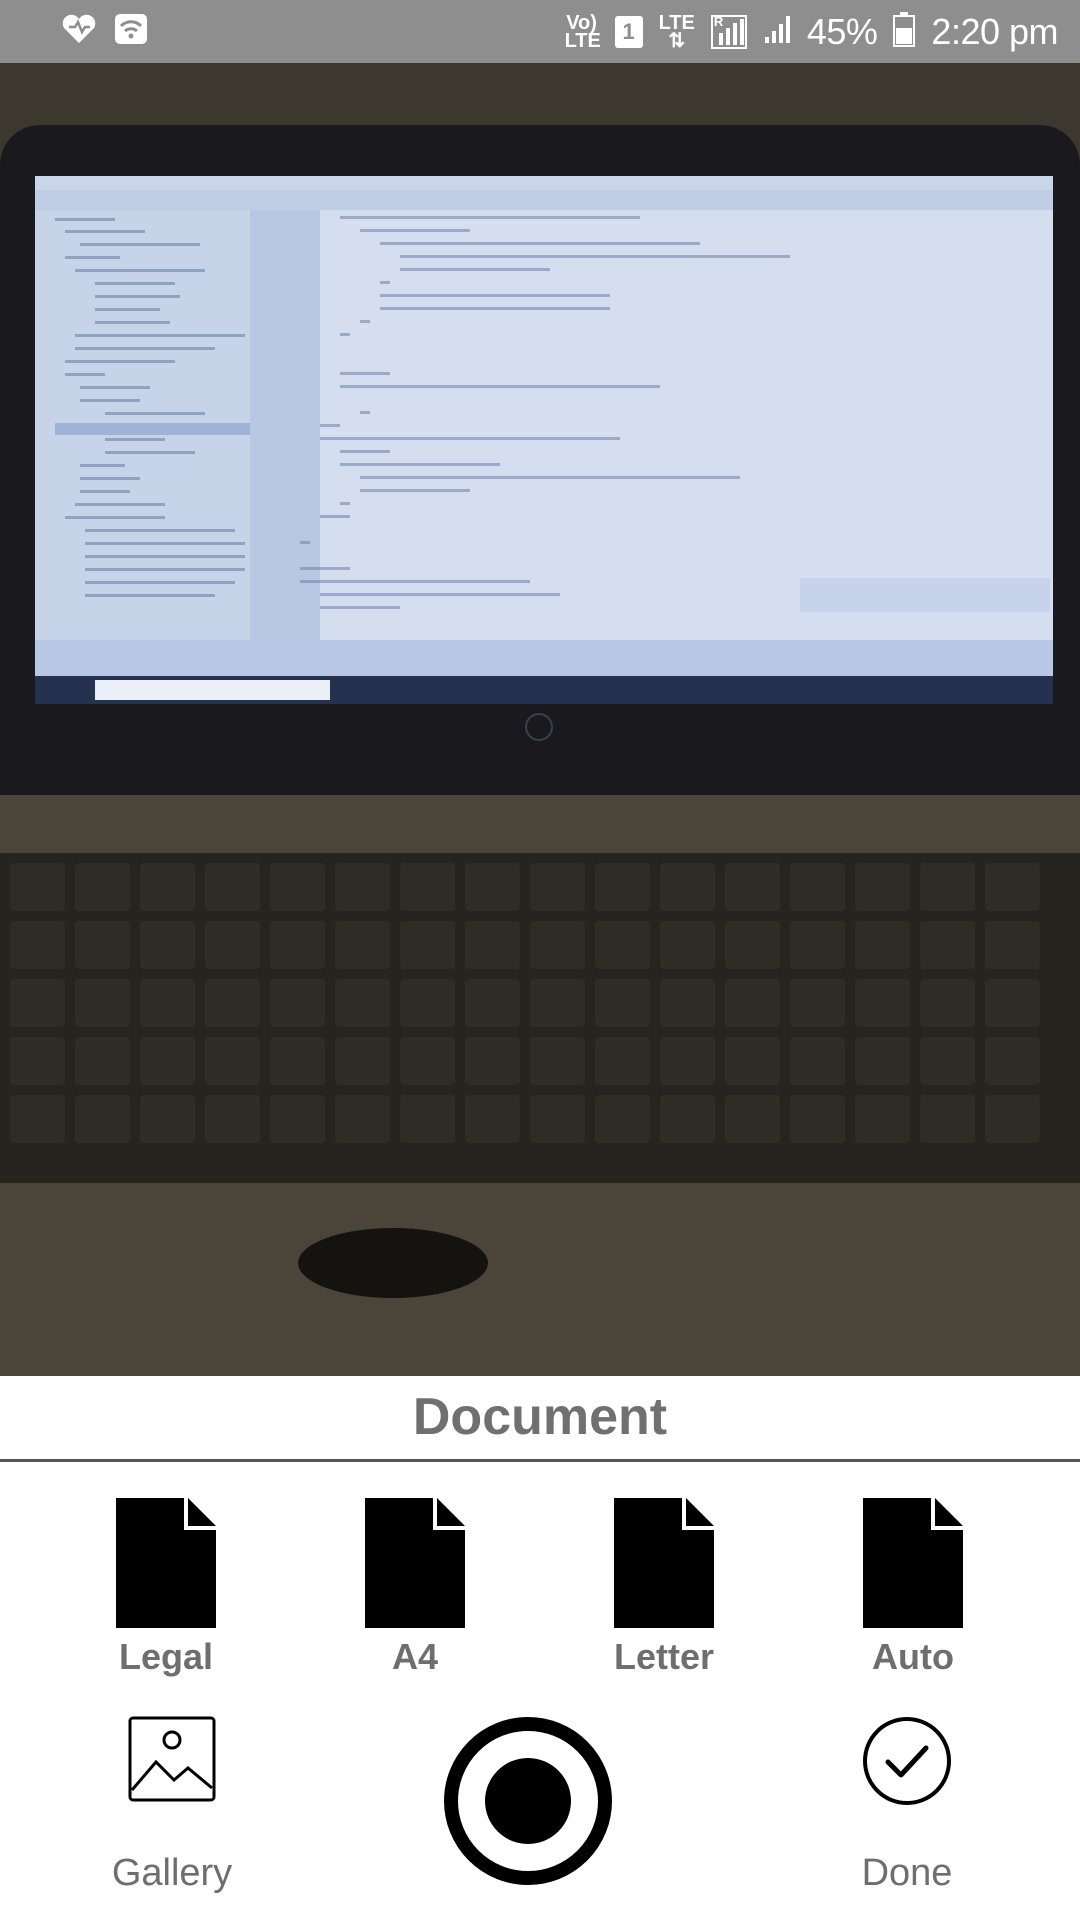  I want to click on shutter-icon, so click(528, 1801).